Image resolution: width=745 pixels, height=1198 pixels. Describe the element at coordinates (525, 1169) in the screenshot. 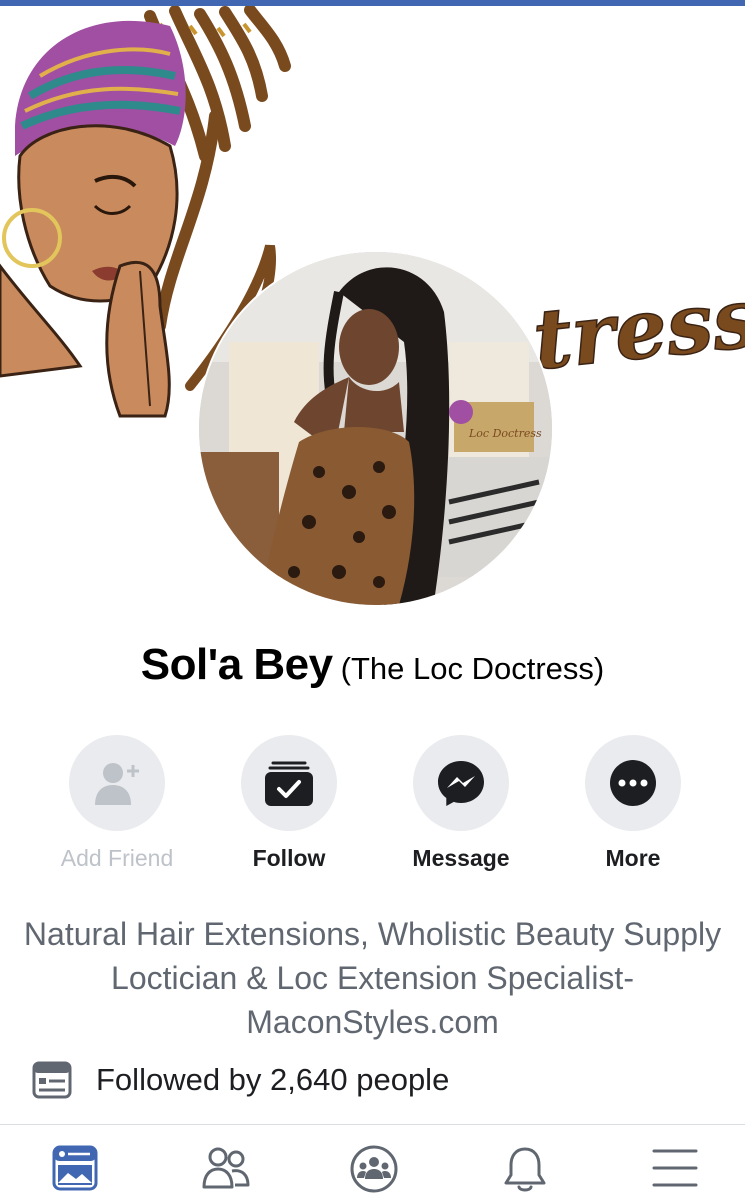

I see `bell-icon` at that location.